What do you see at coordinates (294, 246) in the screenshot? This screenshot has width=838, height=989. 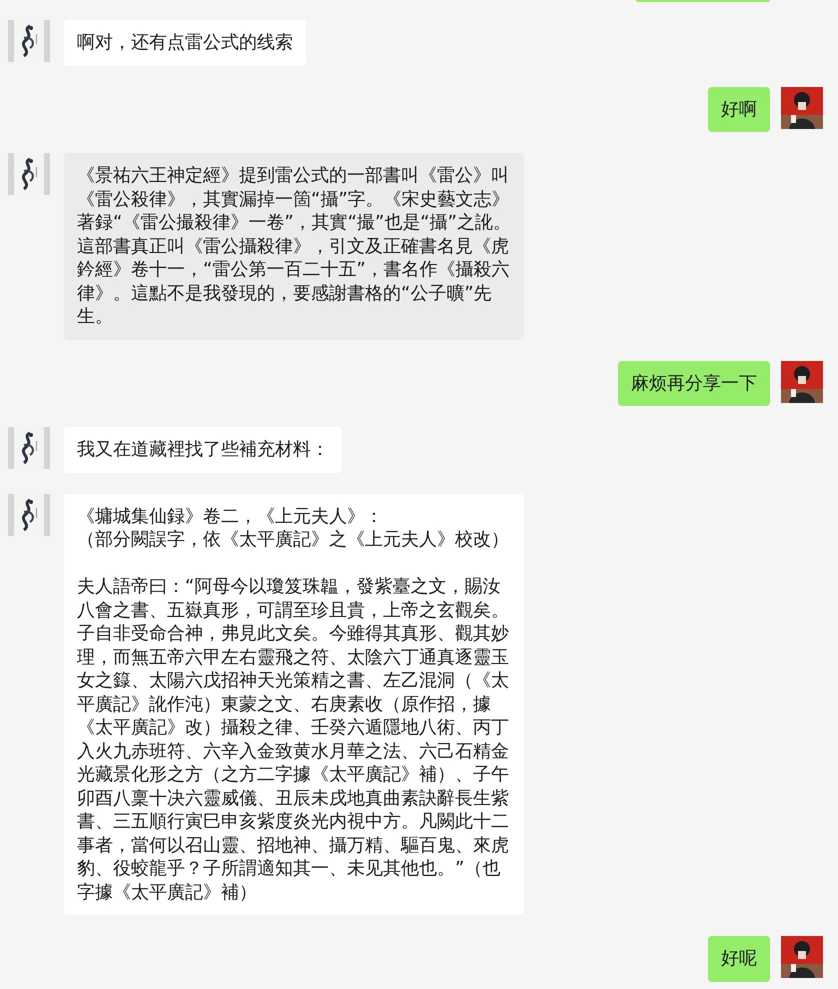 I see `message-bubble: 《景祐六王神定經》提到雷公式的一部書叫《雷公》叫《雷公殺律》，其實漏掉一箇“攝”字。《宋史藝文志》著録“《雷公撮殺律》一卷”，其實“撮”也是“攝”之訛。這部書真正叫《雷公攝殺律》，引文及正確書名見《虎鈐經》卷十一，“雷公第一百二十五”，書名作《攝殺六律》。這點不是我發現的，要感謝書格的“公子曠”先生。` at bounding box center [294, 246].